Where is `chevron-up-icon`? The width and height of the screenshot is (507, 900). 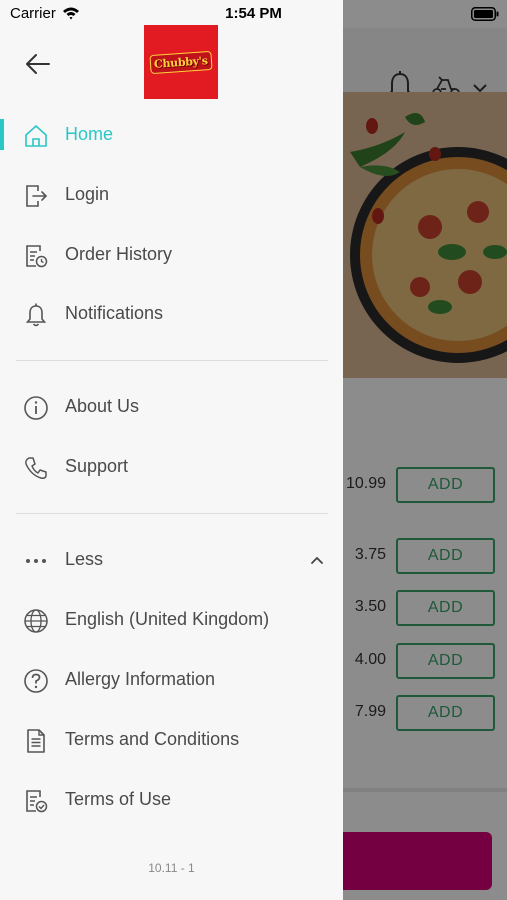
chevron-up-icon is located at coordinates (317, 560).